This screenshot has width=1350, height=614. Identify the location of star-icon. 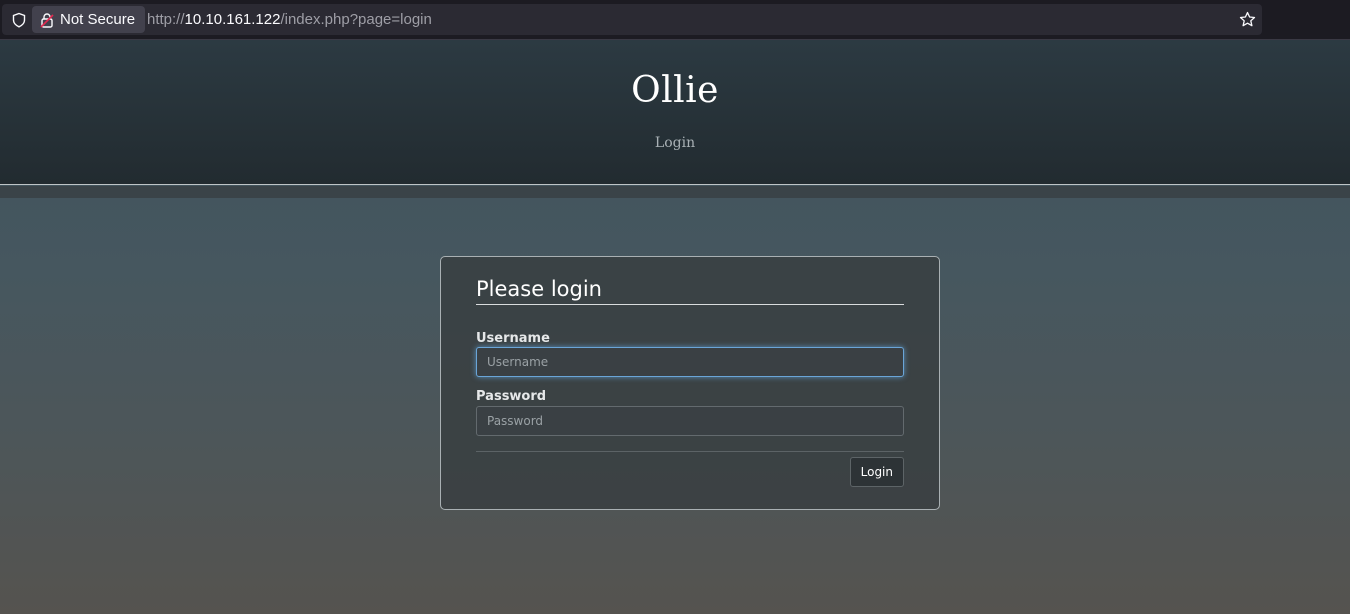
(1247, 19).